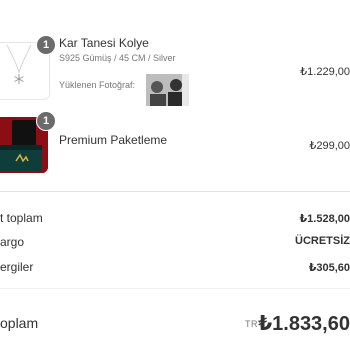  Describe the element at coordinates (325, 72) in the screenshot. I see `item-price: ₺1.229,00` at that location.